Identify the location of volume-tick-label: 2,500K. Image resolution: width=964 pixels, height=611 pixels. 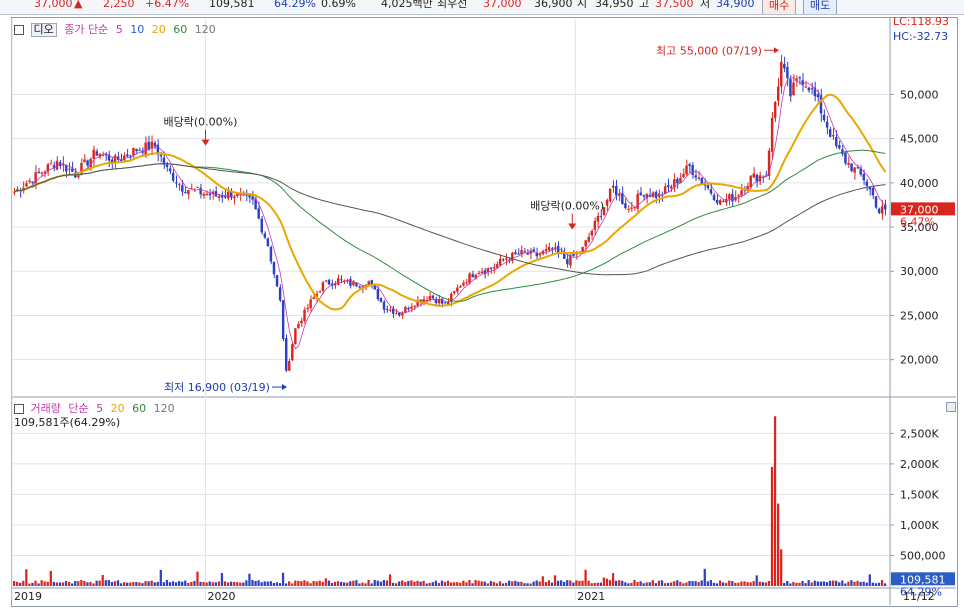
(919, 433).